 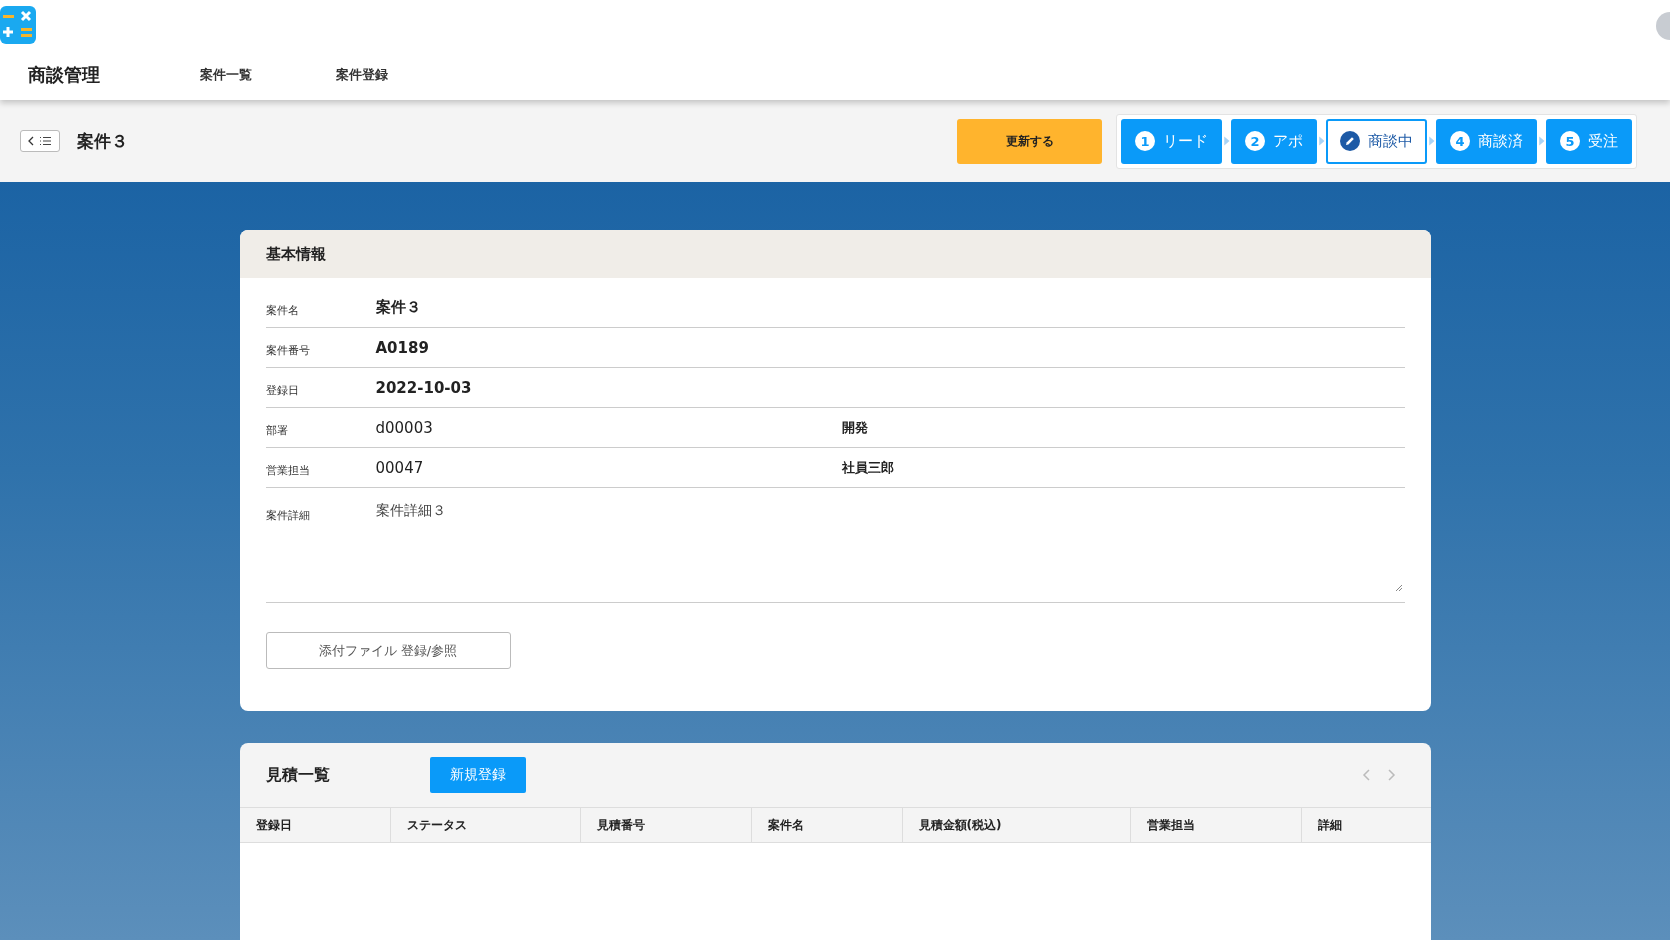 I want to click on update-button: 更新する, so click(x=1029, y=141).